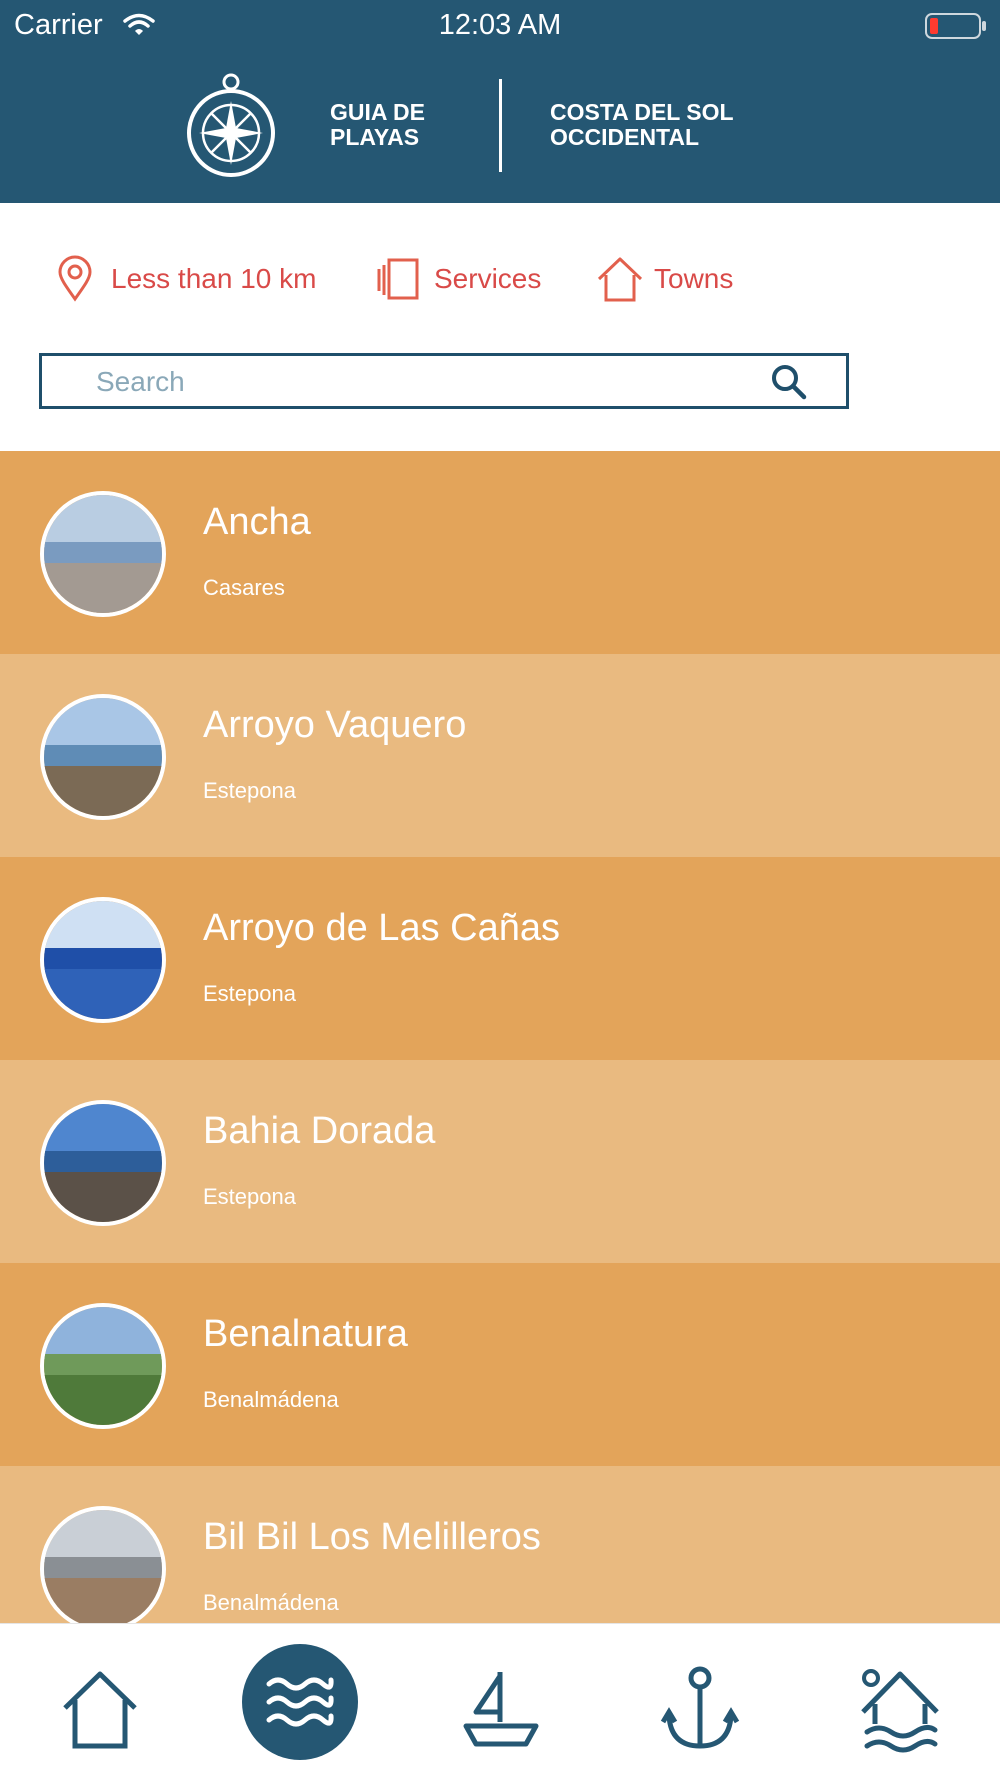  Describe the element at coordinates (488, 278) in the screenshot. I see `filter-services-label: Services` at that location.